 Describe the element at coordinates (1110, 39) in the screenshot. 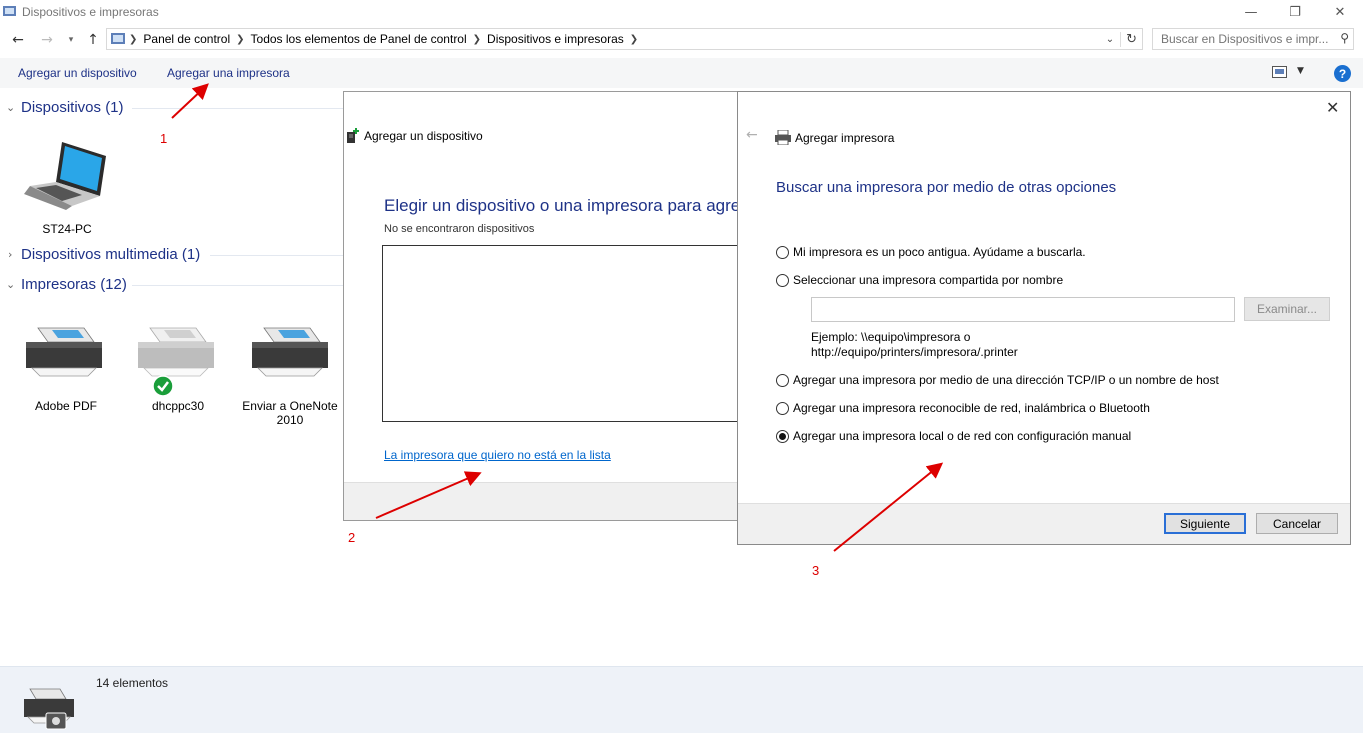

I see `address-dropdown-icon: ⌄` at that location.